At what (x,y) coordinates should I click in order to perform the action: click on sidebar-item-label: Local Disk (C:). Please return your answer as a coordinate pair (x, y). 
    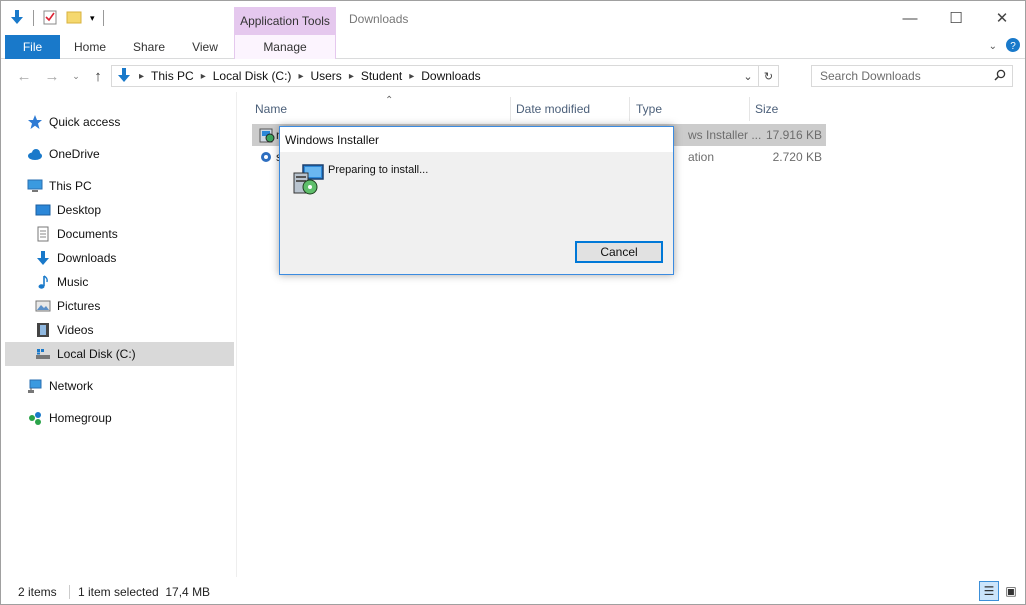
    Looking at the image, I should click on (96, 354).